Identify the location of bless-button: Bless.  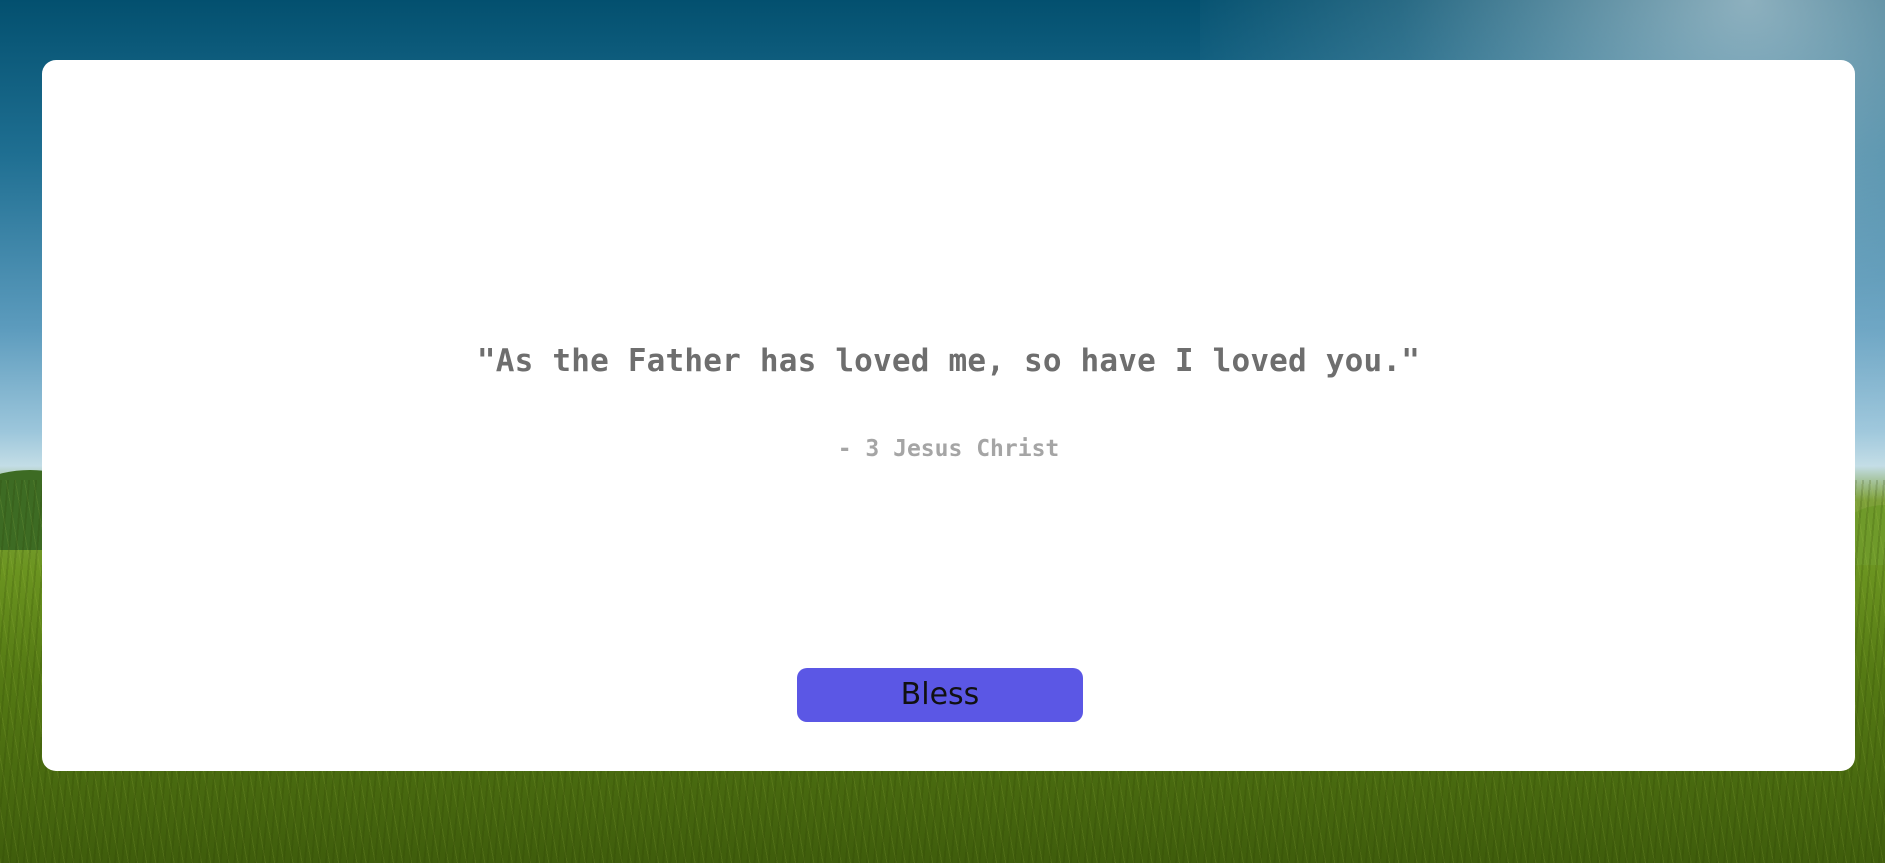
(940, 695).